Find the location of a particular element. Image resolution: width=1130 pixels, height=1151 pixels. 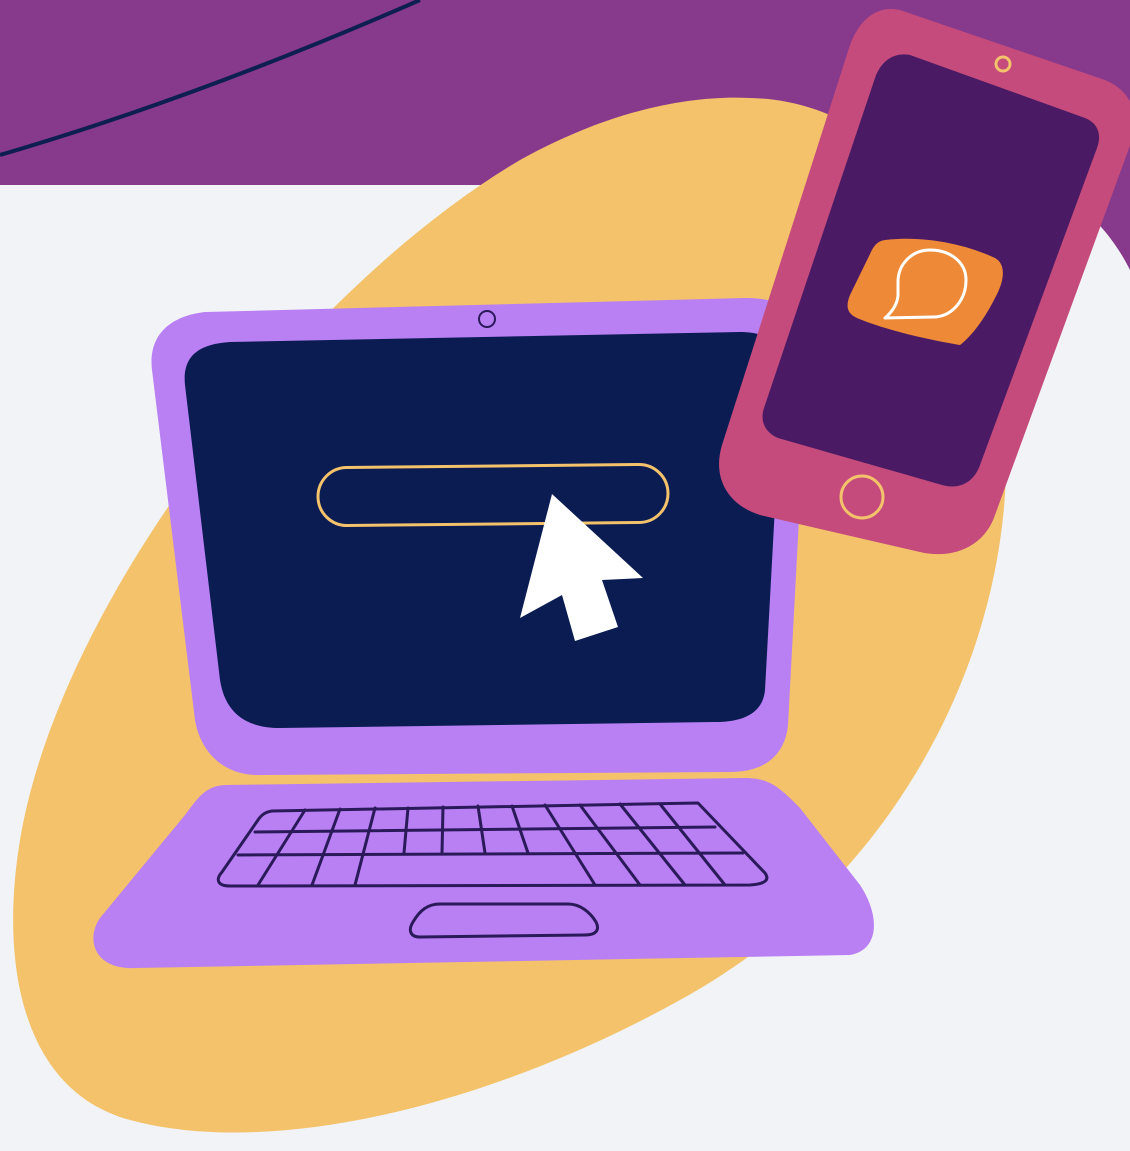

keyboard-row-line is located at coordinates (490, 854).